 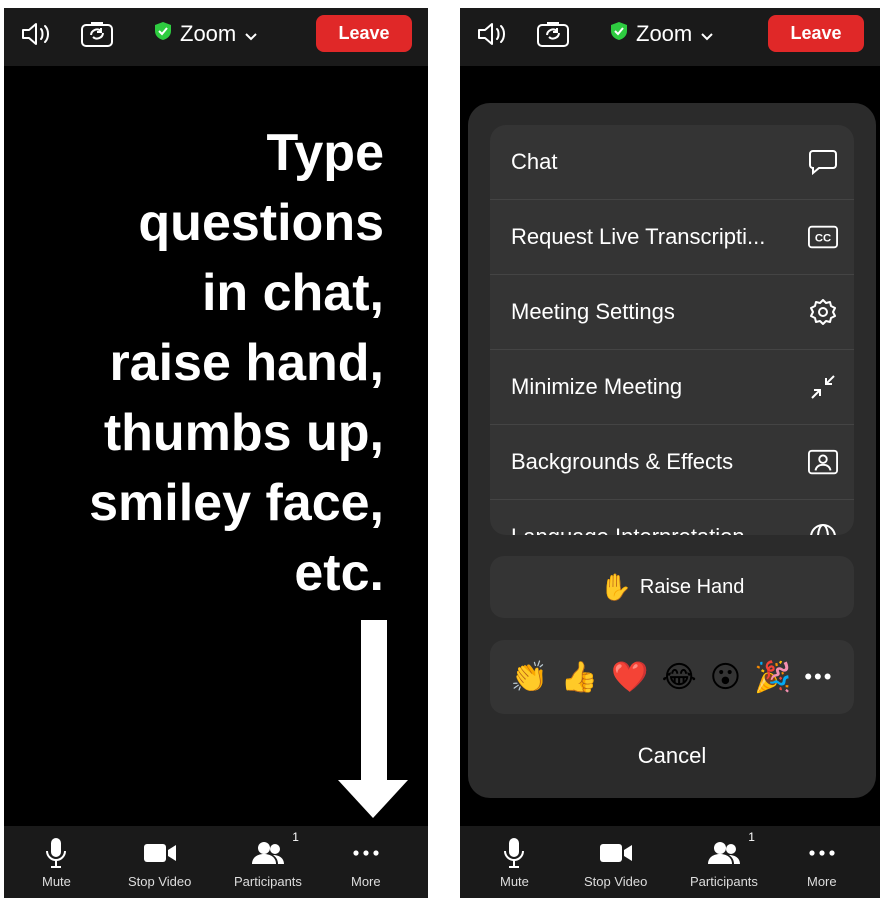 I want to click on svg-text: CC, so click(x=823, y=239).